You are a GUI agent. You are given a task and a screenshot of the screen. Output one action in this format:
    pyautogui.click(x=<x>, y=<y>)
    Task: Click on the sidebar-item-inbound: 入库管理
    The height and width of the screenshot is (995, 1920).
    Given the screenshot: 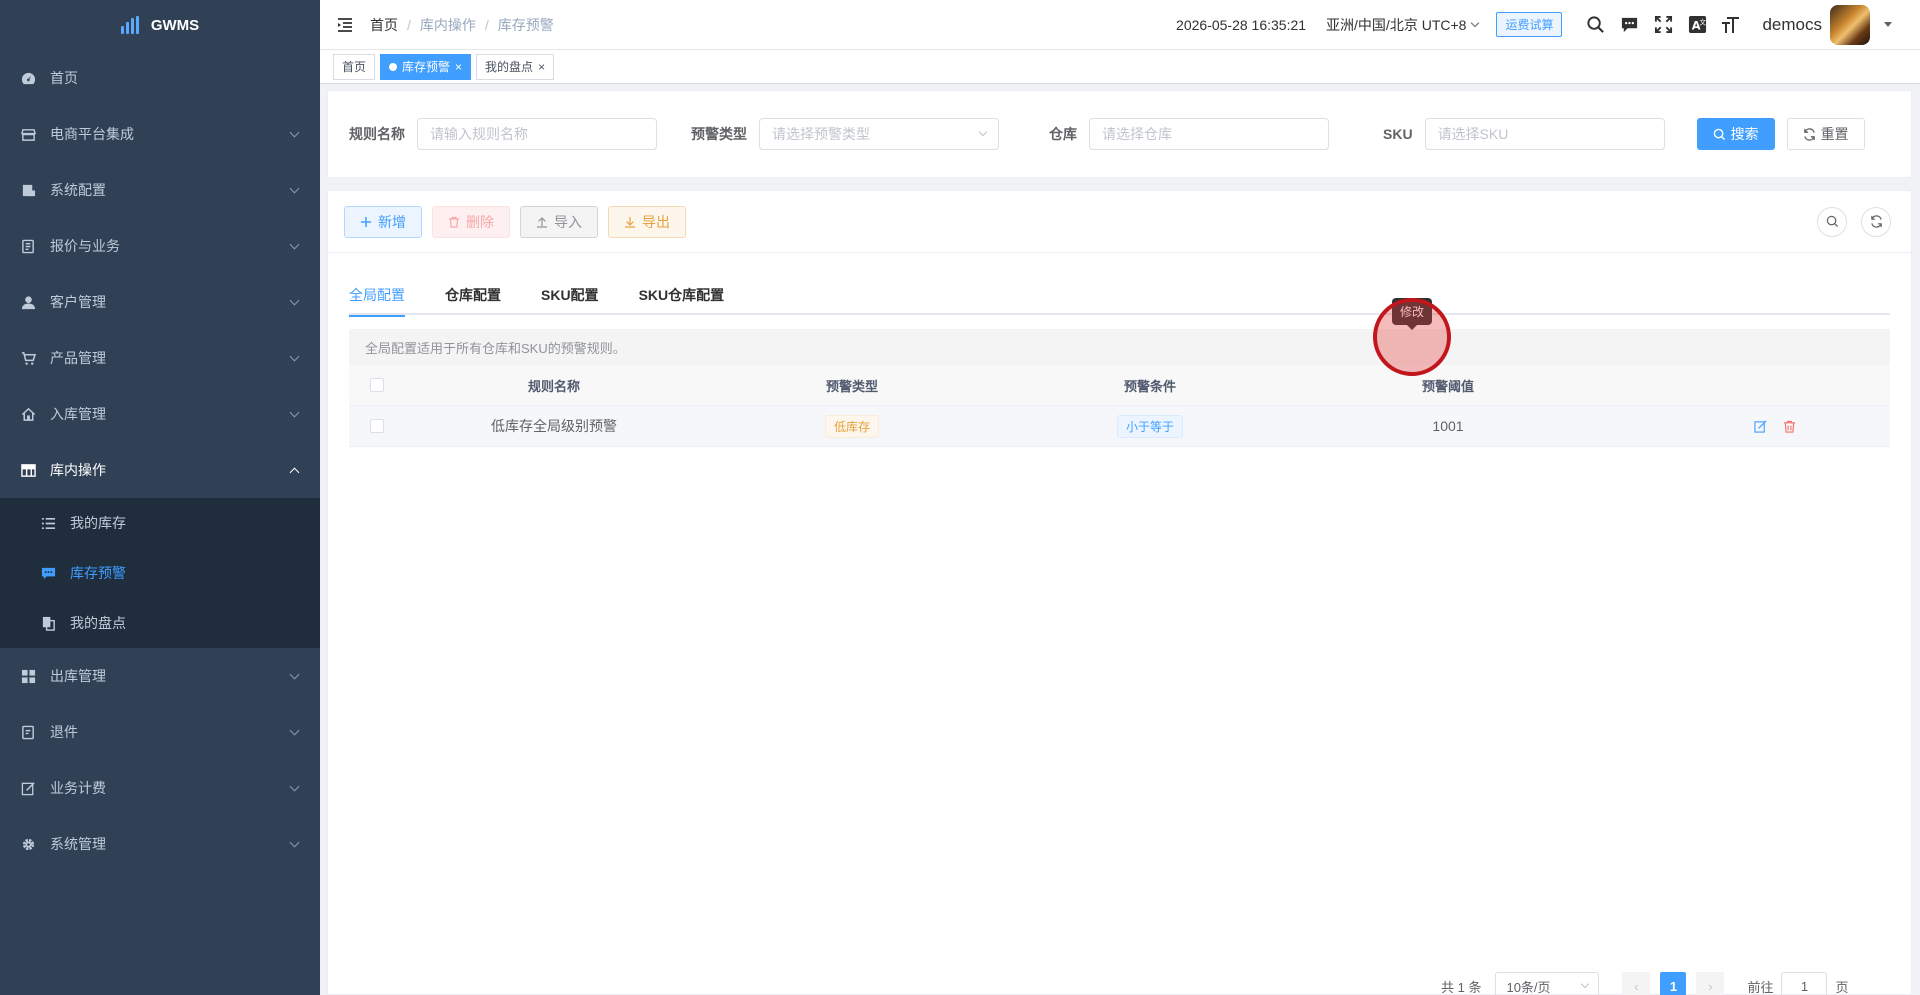 What is the action you would take?
    pyautogui.click(x=160, y=414)
    